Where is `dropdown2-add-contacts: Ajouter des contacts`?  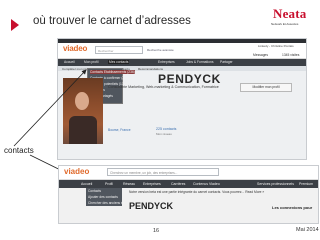 dropdown2-add-contacts: Ajouter des contacts is located at coordinates (103, 197).